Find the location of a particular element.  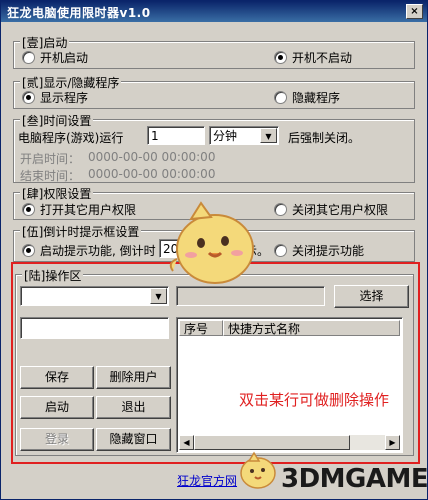

end-time-value: 0000-00-00 00:00:00 is located at coordinates (152, 174).